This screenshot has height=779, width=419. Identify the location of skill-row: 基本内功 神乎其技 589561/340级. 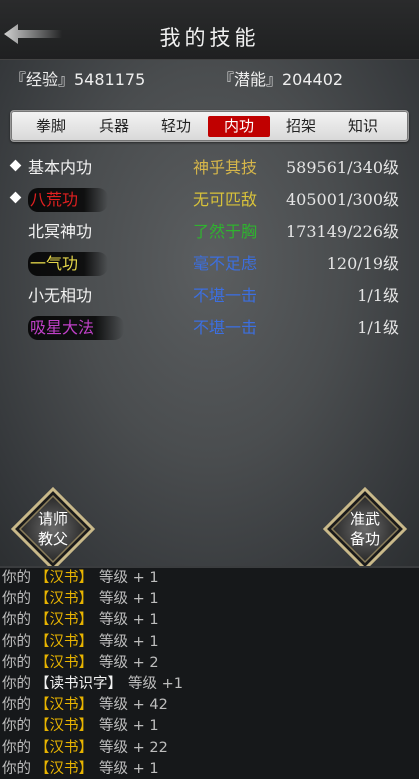
(209, 167).